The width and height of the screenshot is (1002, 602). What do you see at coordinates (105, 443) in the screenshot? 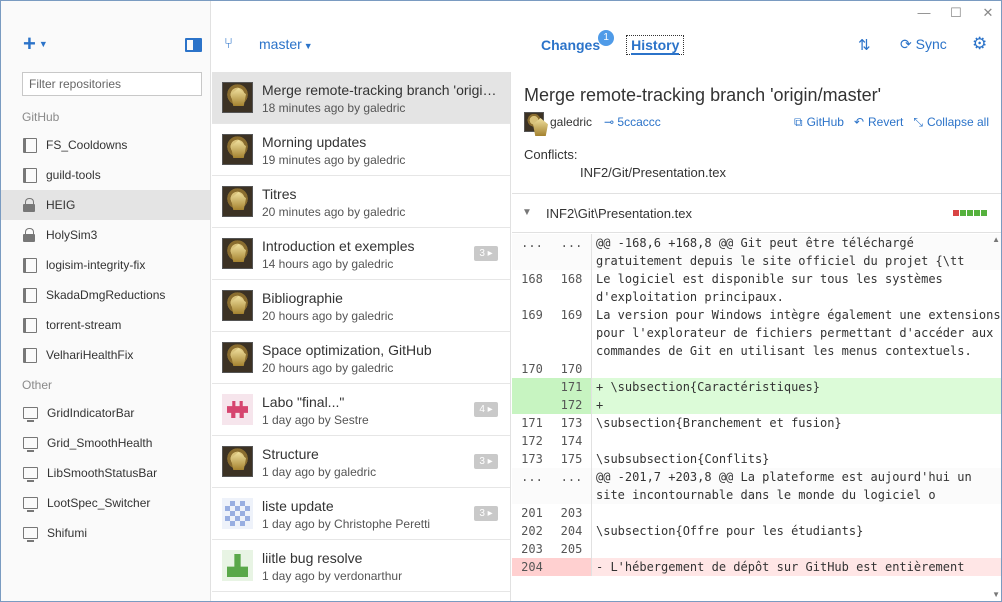
I see `sidebar-item-repo: Grid_SmoothHealth` at bounding box center [105, 443].